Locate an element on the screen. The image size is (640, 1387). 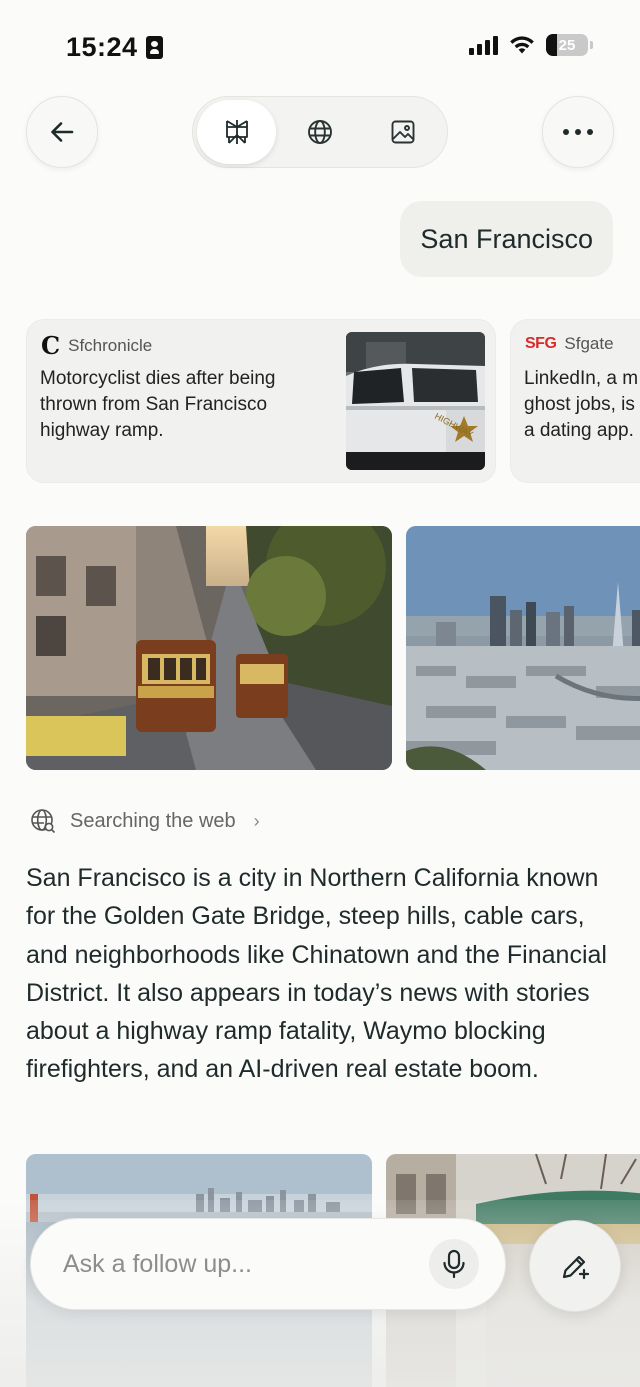
arrow-left-icon is located at coordinates (62, 132).